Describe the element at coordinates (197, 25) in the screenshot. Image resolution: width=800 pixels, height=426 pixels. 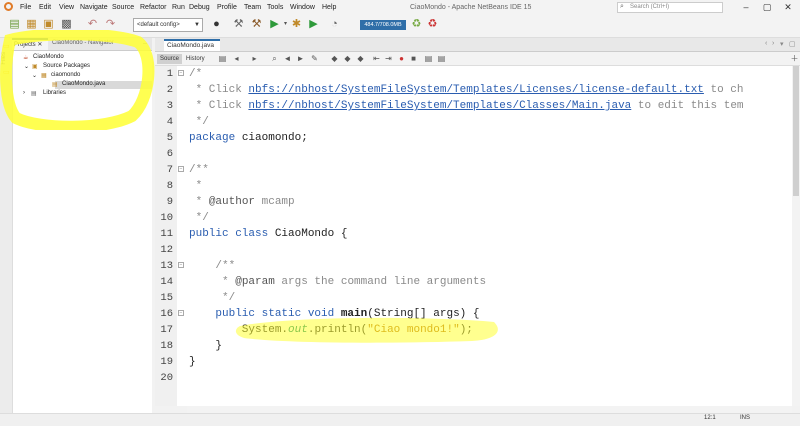
I see `chevron-down-icon: ▼` at that location.